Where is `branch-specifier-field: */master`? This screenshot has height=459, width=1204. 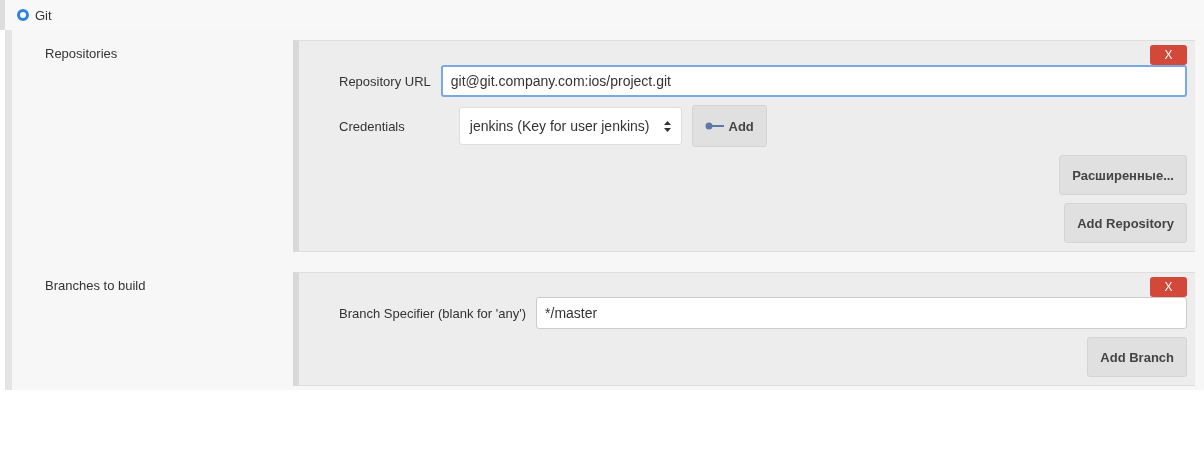
branch-specifier-field: */master is located at coordinates (861, 313).